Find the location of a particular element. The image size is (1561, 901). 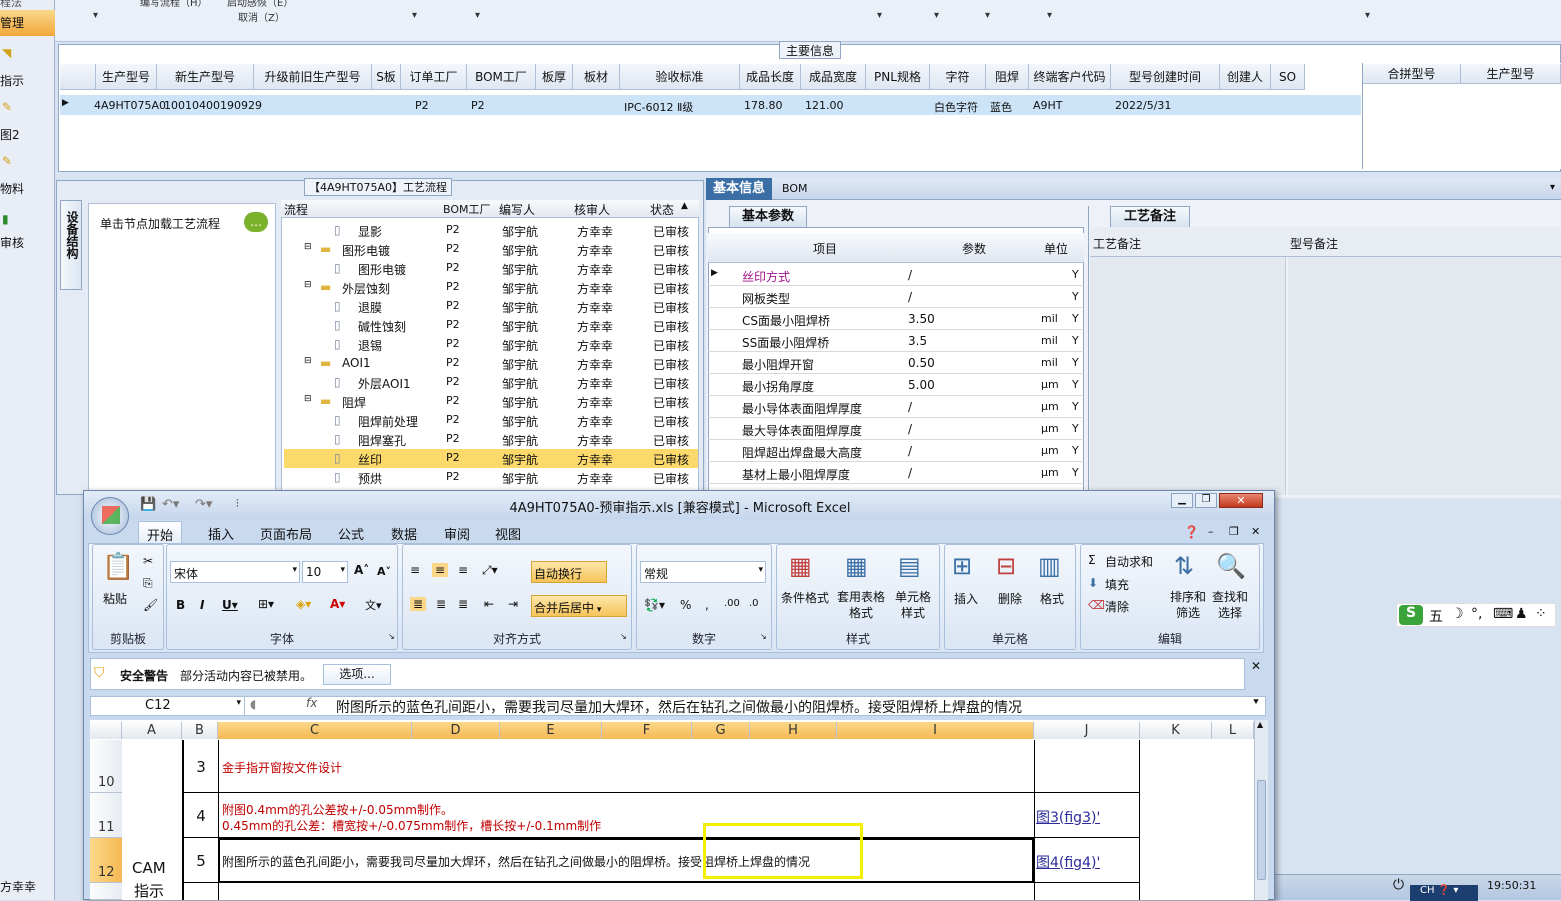

align-middle-icon: ≡ is located at coordinates (440, 570).